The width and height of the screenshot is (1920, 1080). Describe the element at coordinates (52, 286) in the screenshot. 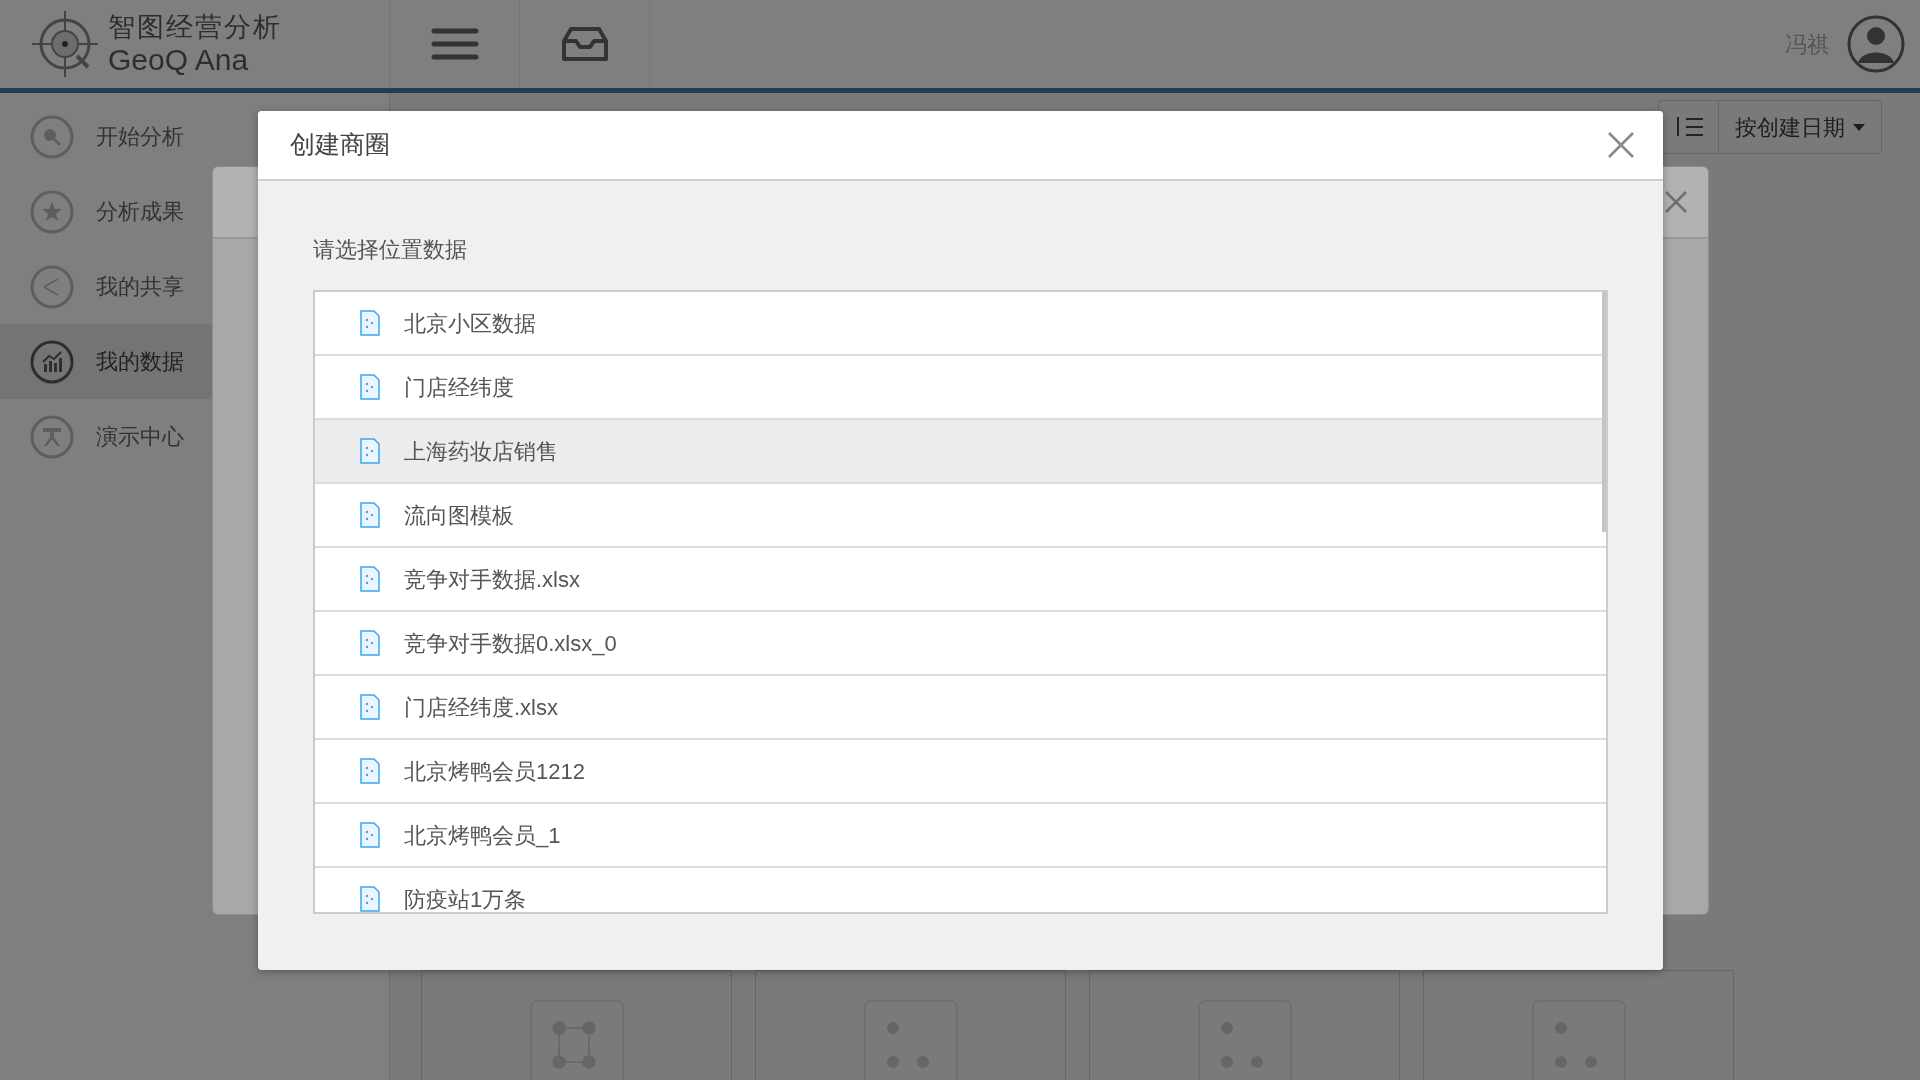

I see `share-icon` at that location.